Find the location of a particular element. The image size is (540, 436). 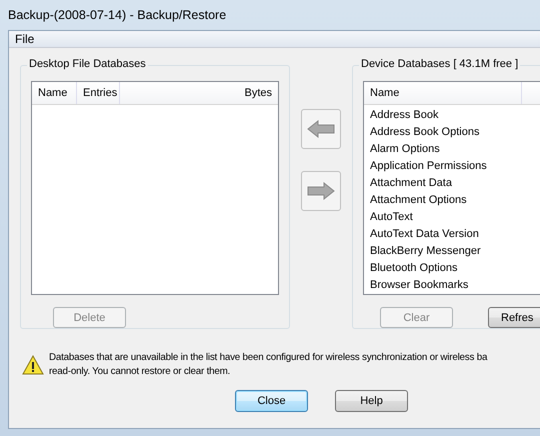

left-arrow-icon is located at coordinates (321, 129).